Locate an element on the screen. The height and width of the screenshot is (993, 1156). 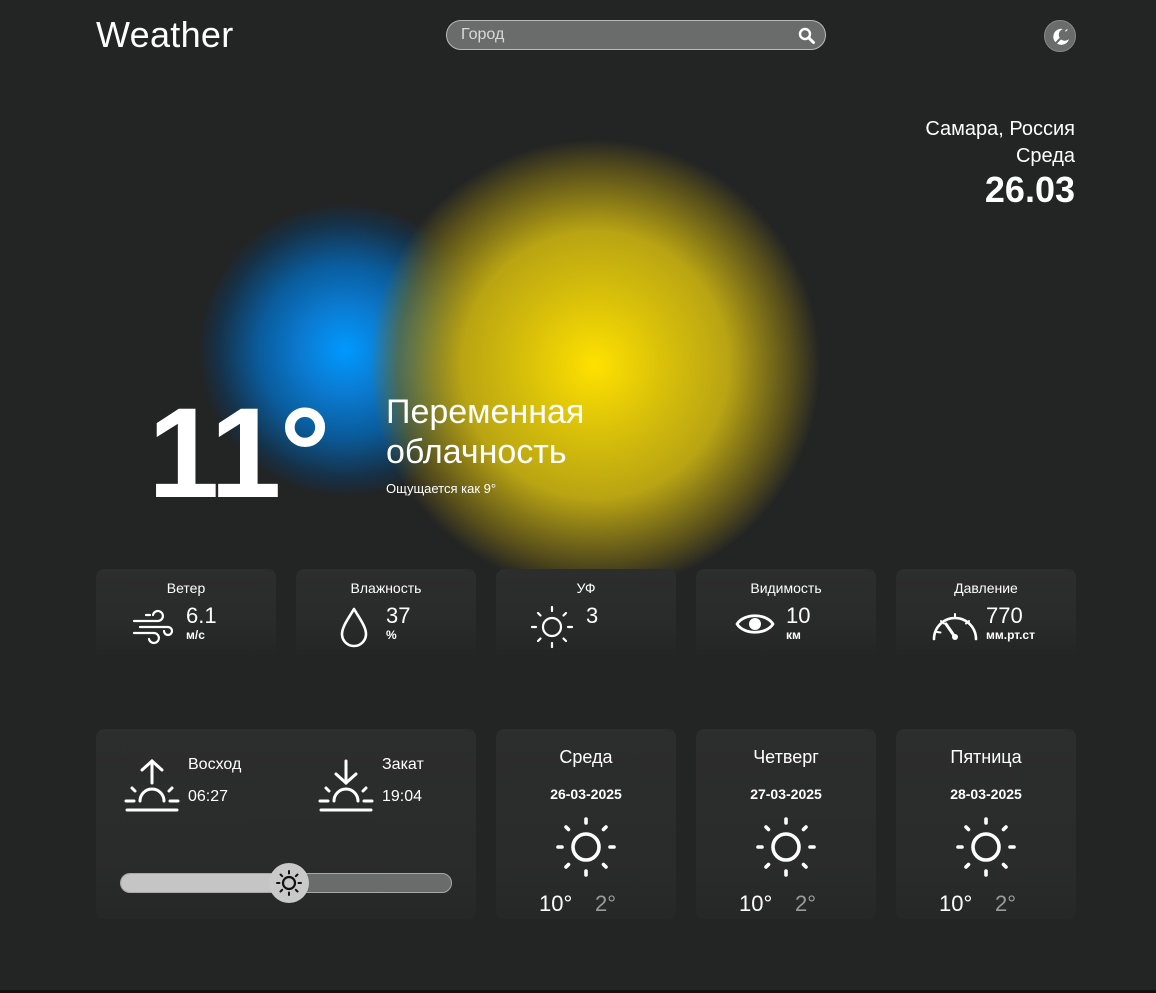
metric-unit: % is located at coordinates (391, 635).